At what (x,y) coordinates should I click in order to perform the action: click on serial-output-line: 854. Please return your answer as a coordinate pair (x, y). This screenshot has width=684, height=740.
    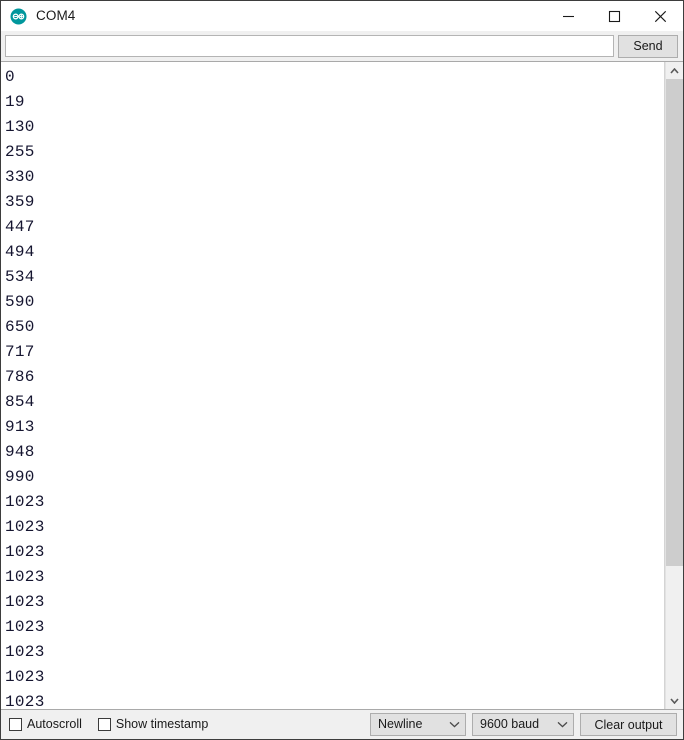
    Looking at the image, I should click on (20, 402).